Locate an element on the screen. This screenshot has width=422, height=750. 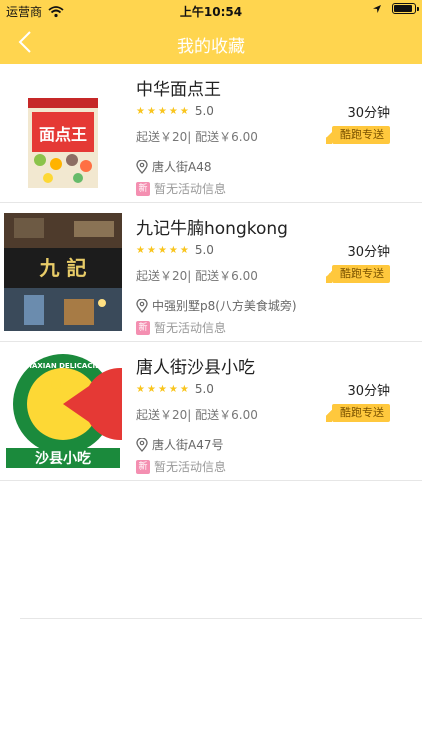
address-text: 唐人街A48 is located at coordinates (182, 167).